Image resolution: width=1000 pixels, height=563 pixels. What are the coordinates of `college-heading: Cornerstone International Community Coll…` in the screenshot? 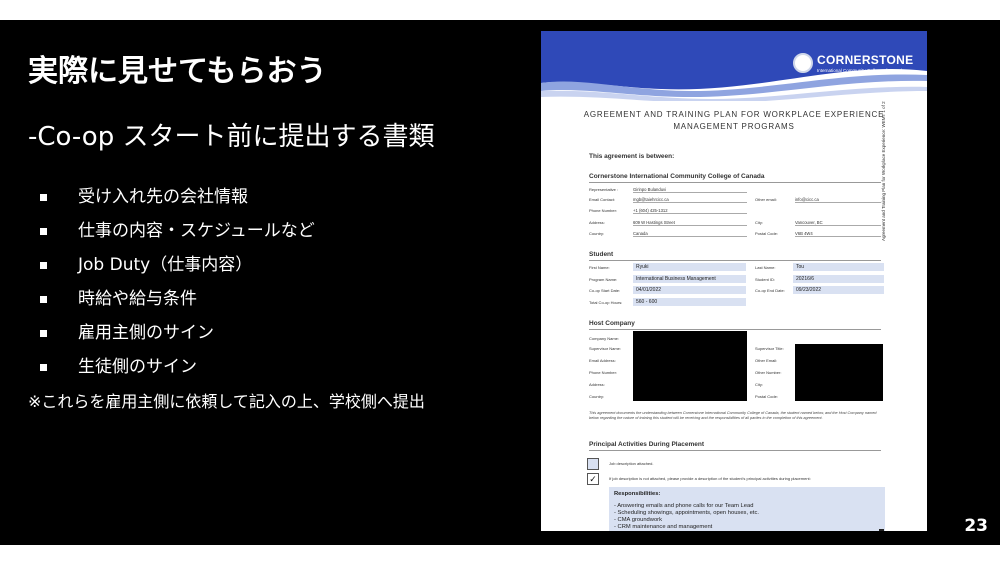 It's located at (677, 176).